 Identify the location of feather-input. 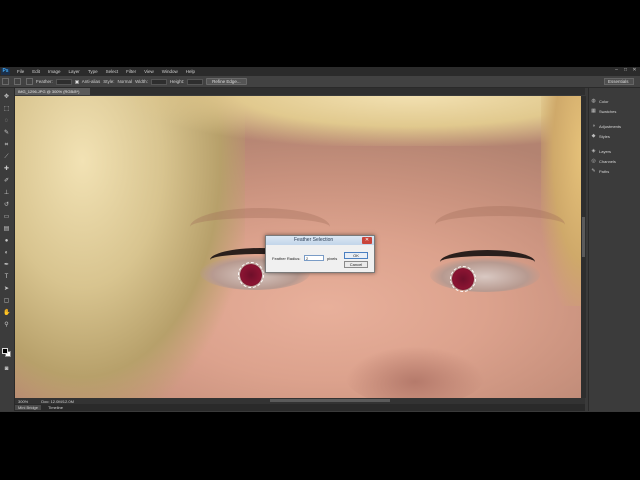
(63, 81).